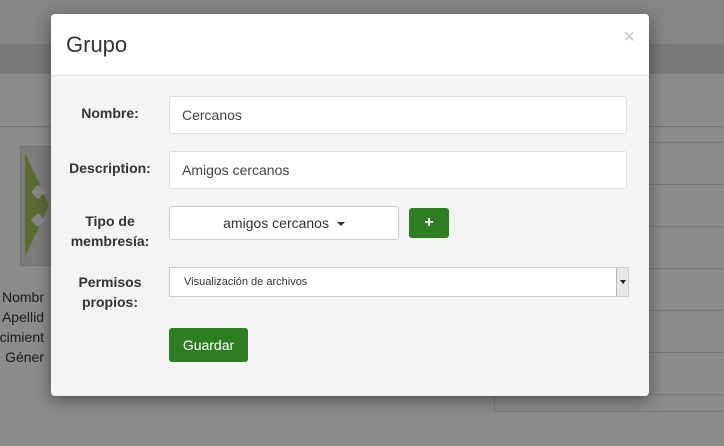  I want to click on name-label: Nombre:, so click(110, 113).